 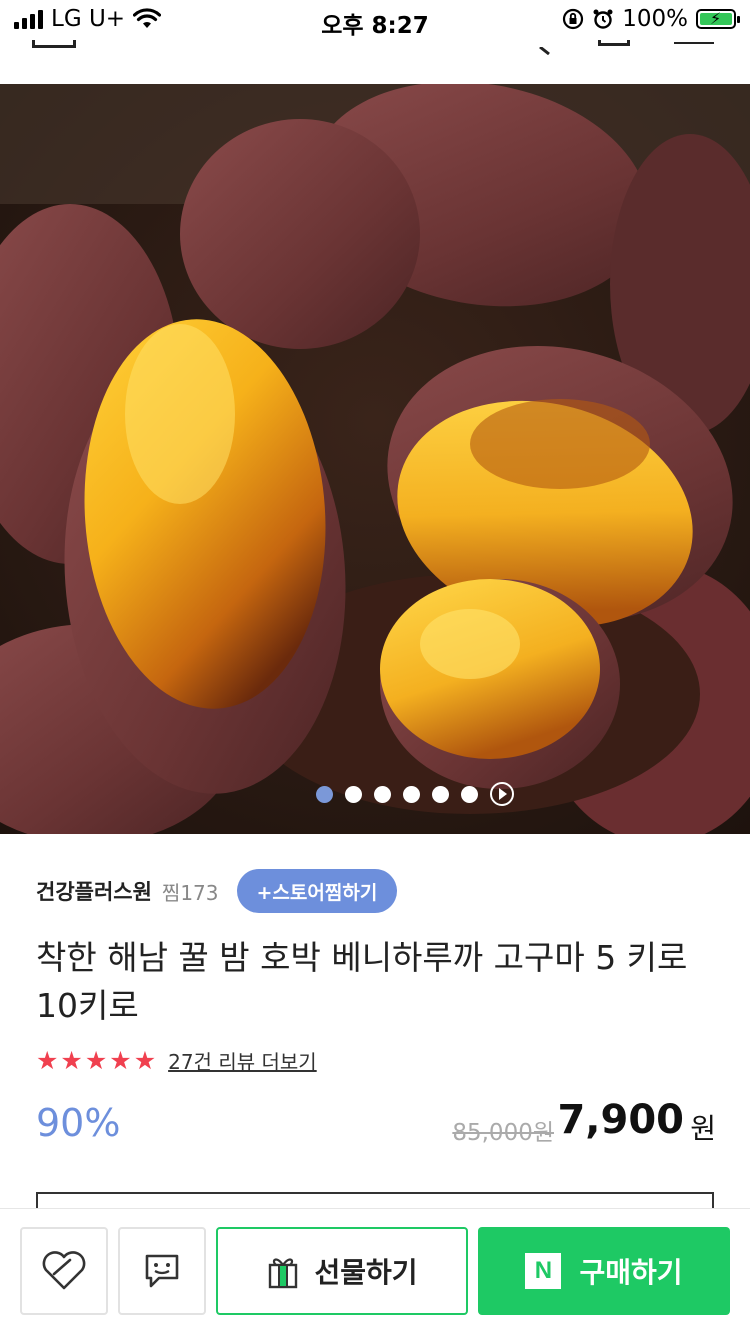 What do you see at coordinates (376, 1060) in the screenshot?
I see `rating-row: ★ ★ ★ ★ ★ 27건 리뷰 더보기` at bounding box center [376, 1060].